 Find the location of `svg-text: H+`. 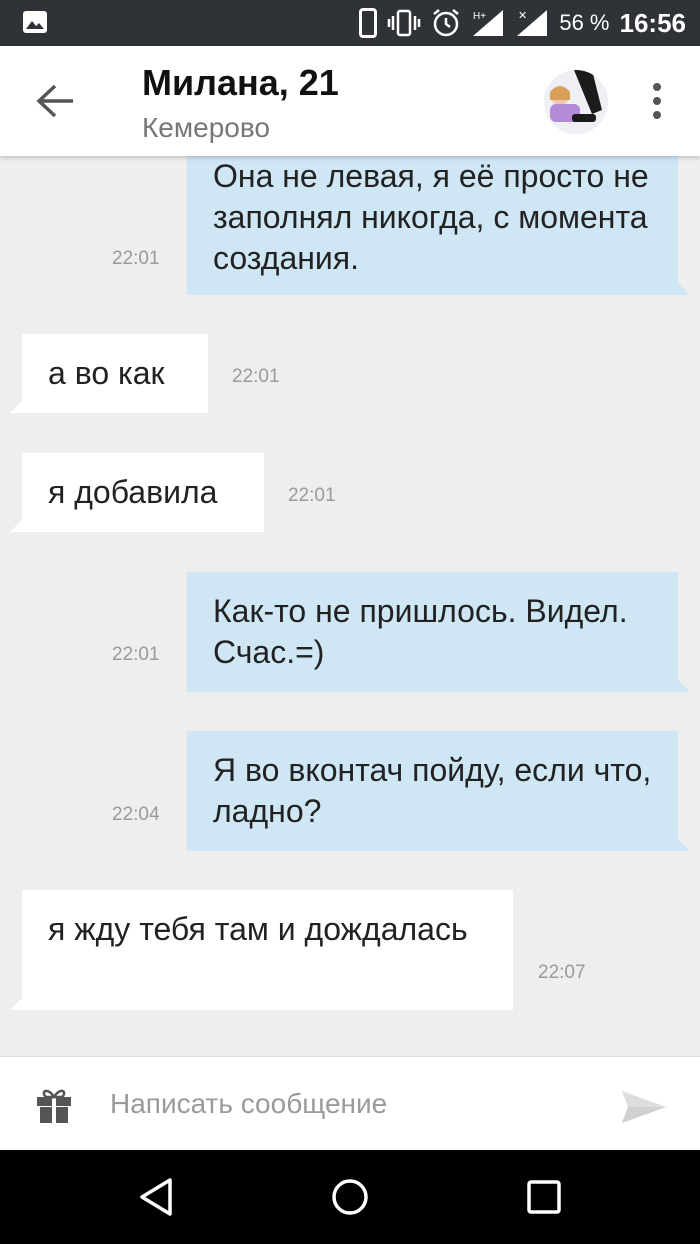

svg-text: H+ is located at coordinates (479, 16).